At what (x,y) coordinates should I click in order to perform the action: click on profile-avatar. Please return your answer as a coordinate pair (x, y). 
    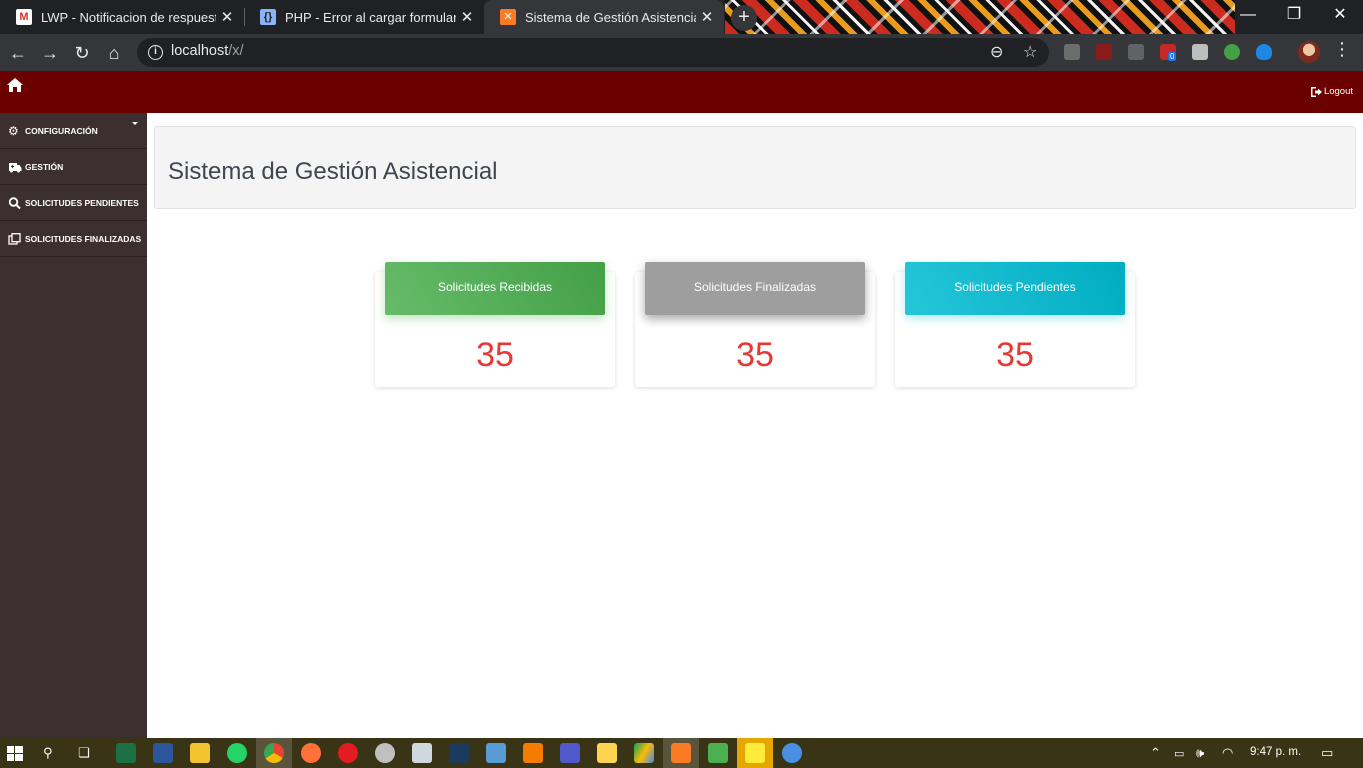
    Looking at the image, I should click on (1309, 52).